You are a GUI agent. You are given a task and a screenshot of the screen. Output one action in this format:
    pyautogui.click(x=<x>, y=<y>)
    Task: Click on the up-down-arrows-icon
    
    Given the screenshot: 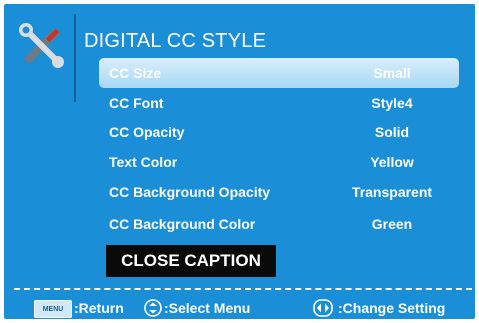 What is the action you would take?
    pyautogui.click(x=153, y=308)
    